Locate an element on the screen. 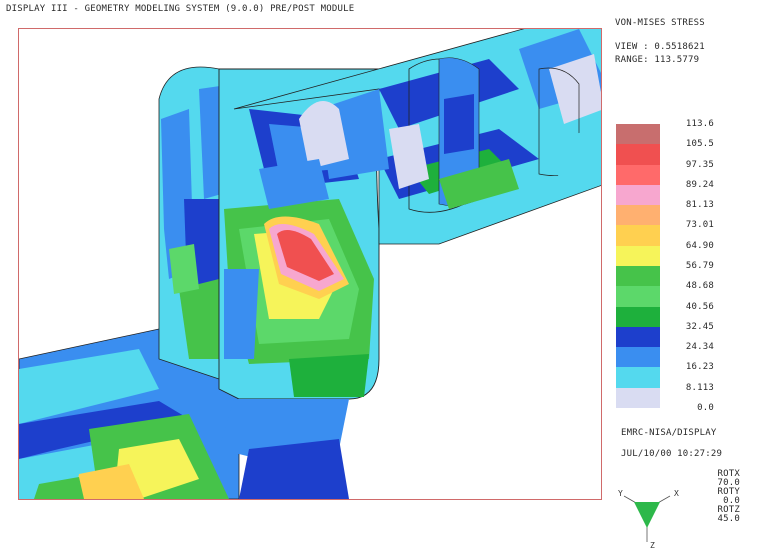  level-label: 97.35 is located at coordinates (699, 164).